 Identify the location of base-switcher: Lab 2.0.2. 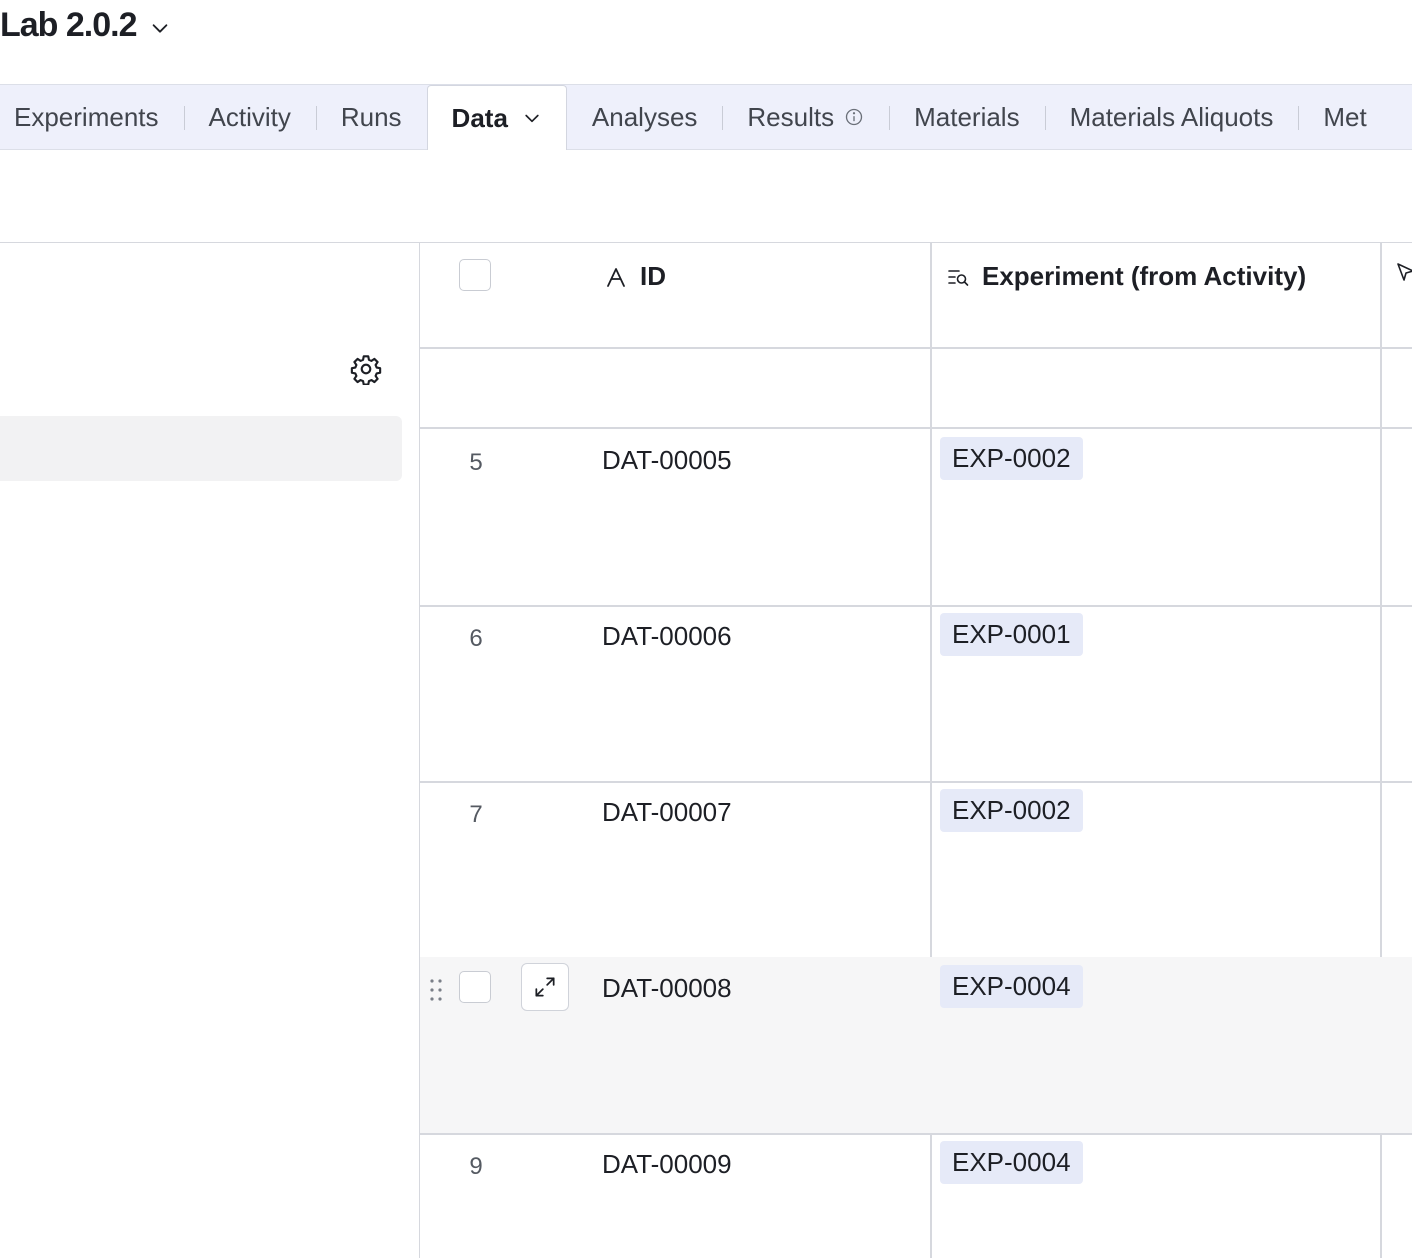
(85, 25).